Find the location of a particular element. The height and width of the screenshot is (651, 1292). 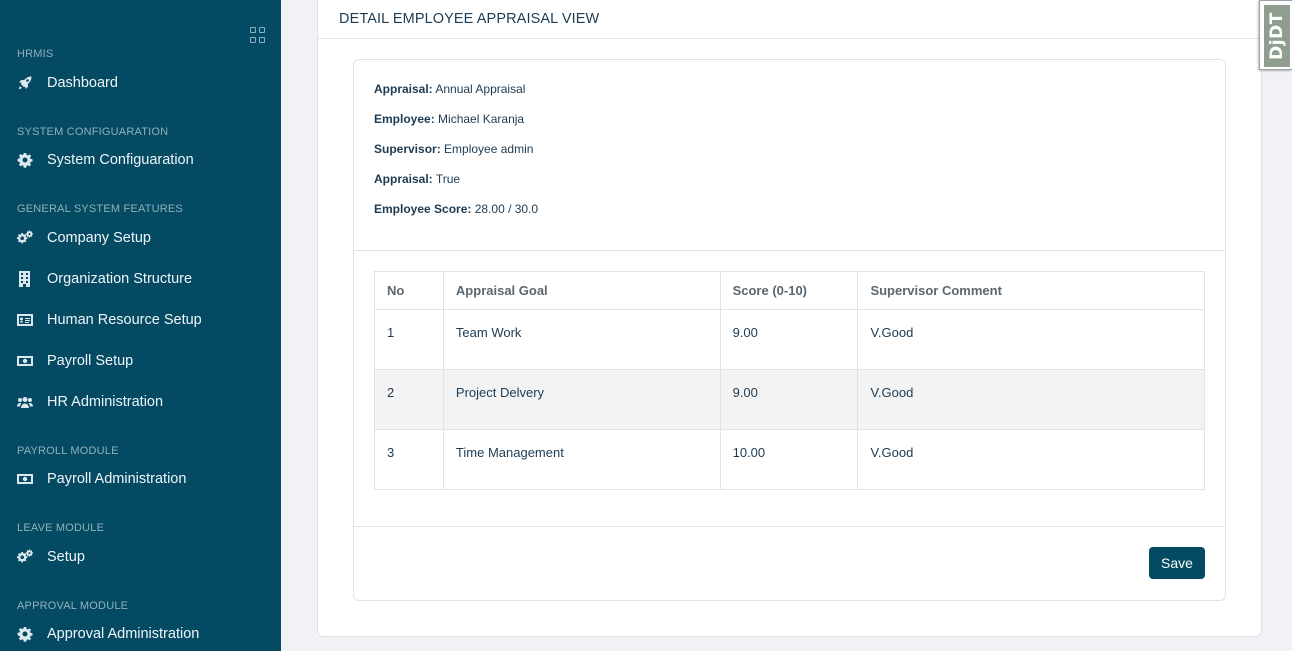

sidebar-item-label: System Configuaration is located at coordinates (120, 160).